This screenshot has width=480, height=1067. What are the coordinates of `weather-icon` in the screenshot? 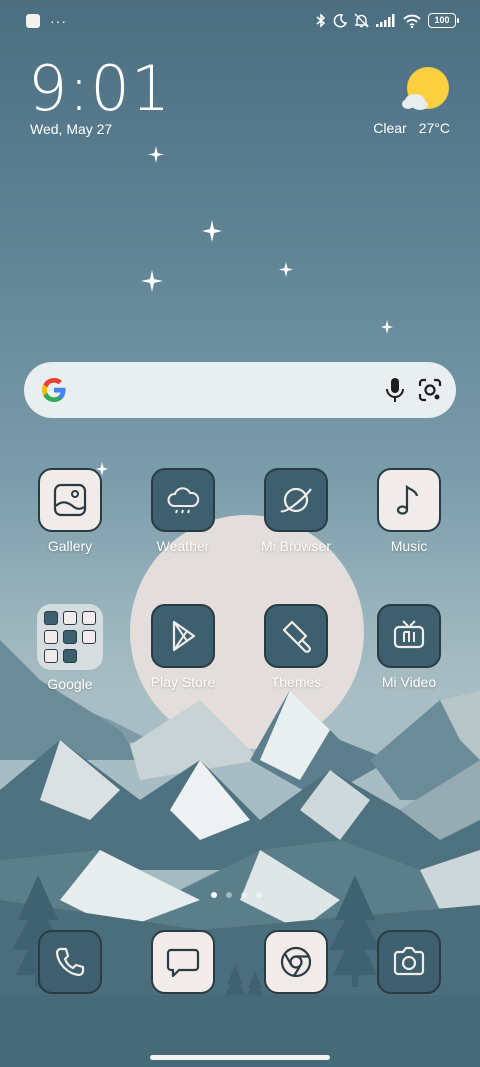 It's located at (183, 500).